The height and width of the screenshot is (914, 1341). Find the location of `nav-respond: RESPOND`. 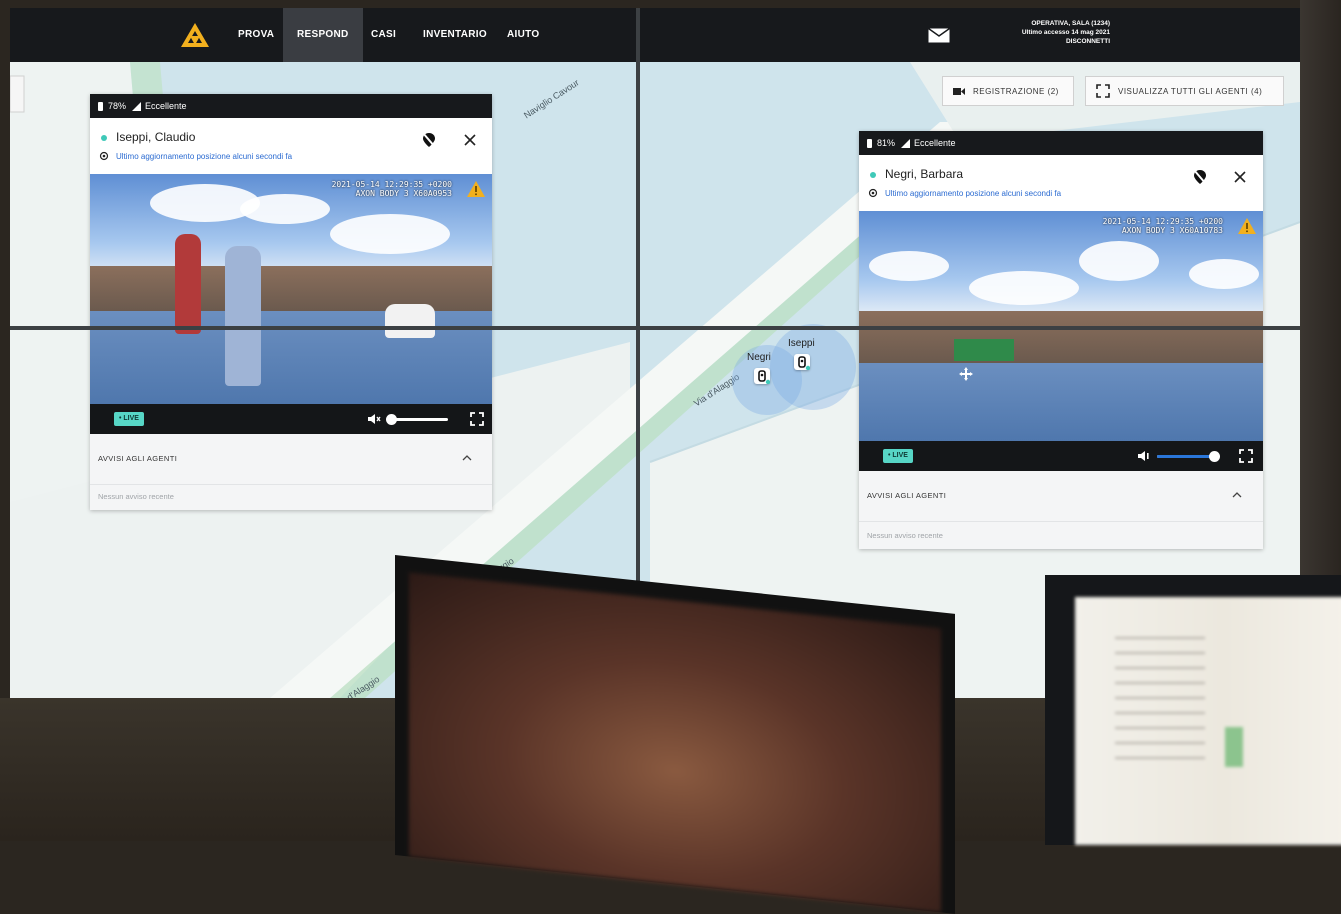

nav-respond: RESPOND is located at coordinates (323, 35).